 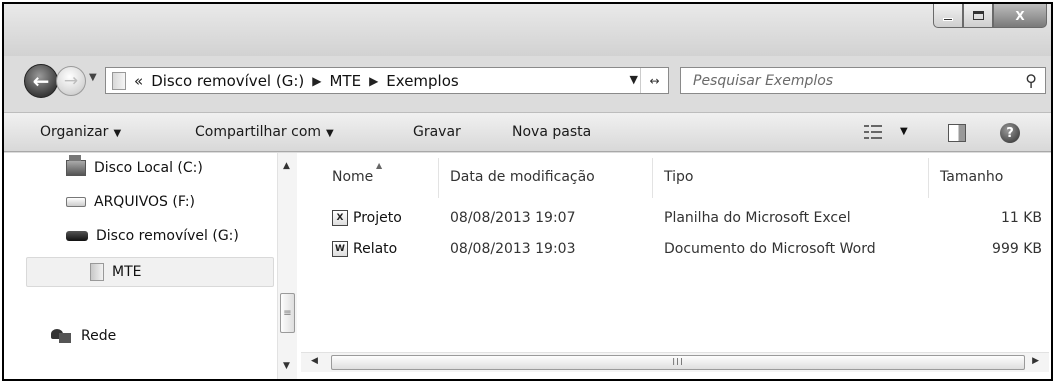 What do you see at coordinates (437, 132) in the screenshot?
I see `burn-button: Gravar` at bounding box center [437, 132].